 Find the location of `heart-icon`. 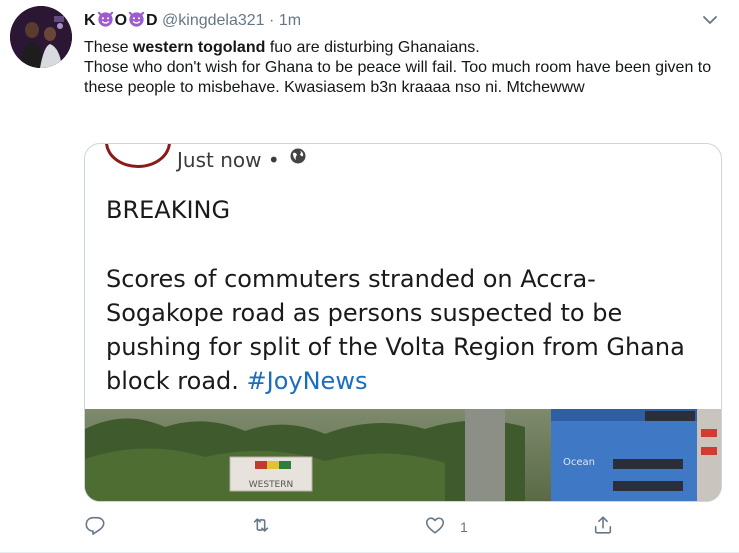

heart-icon is located at coordinates (435, 527).